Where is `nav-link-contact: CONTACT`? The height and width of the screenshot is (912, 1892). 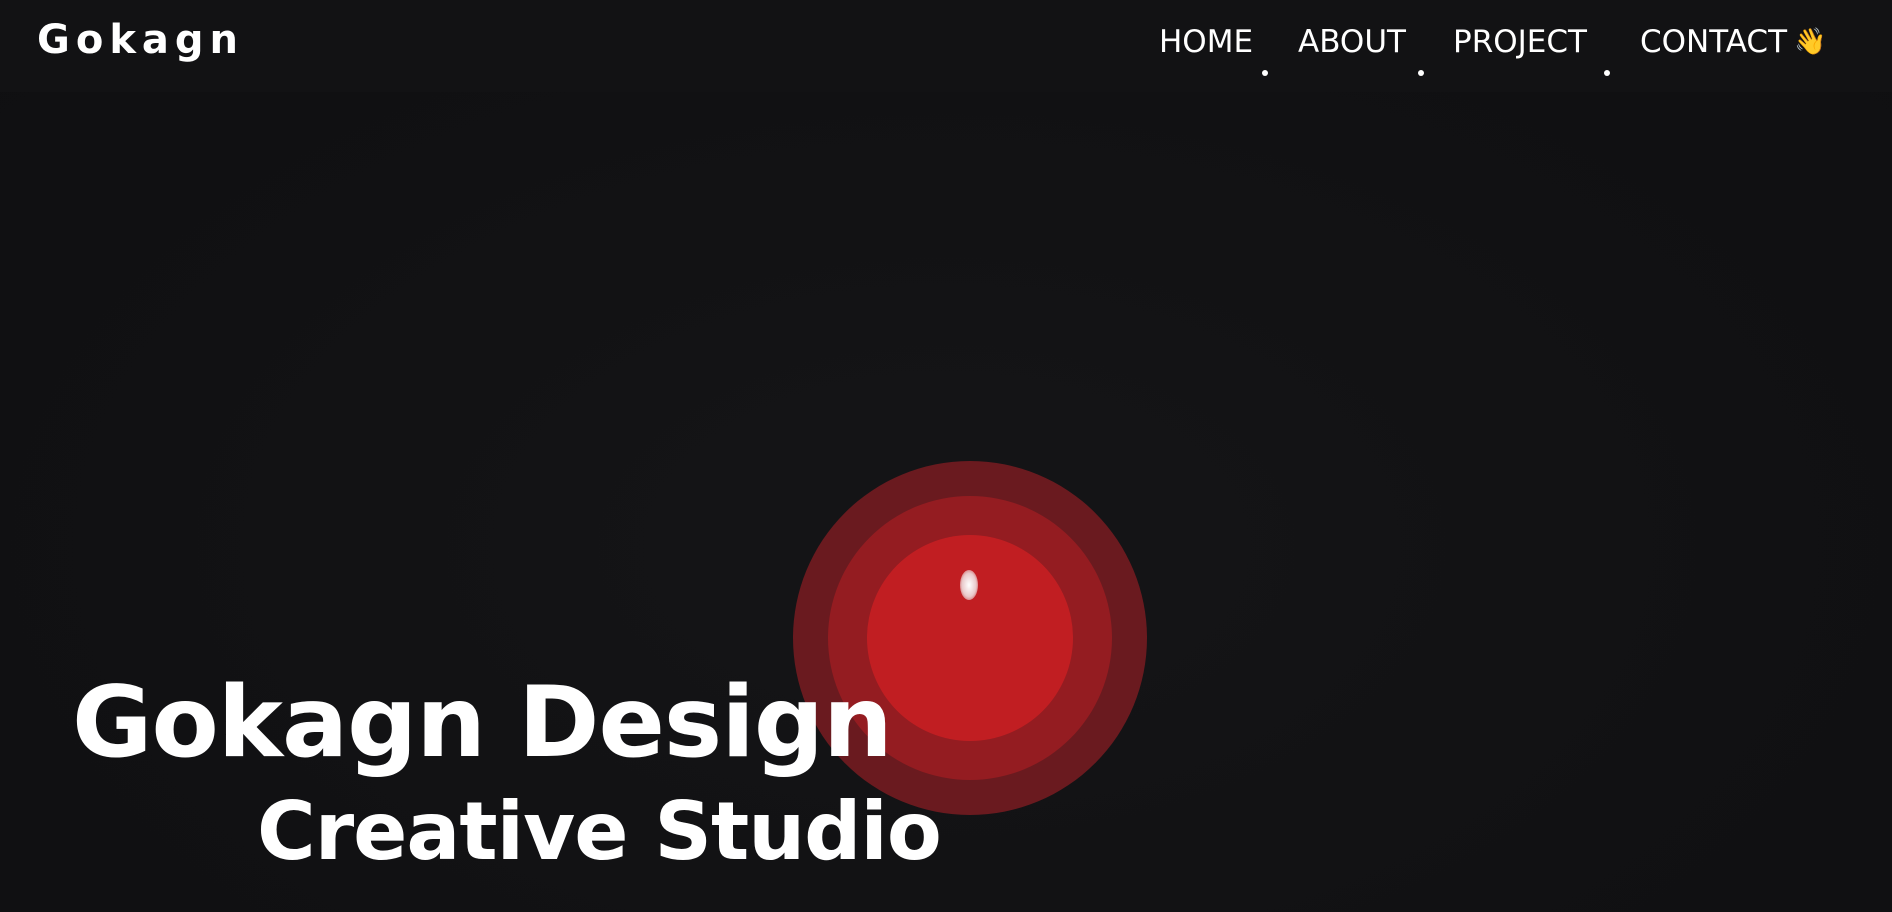 nav-link-contact: CONTACT is located at coordinates (1713, 42).